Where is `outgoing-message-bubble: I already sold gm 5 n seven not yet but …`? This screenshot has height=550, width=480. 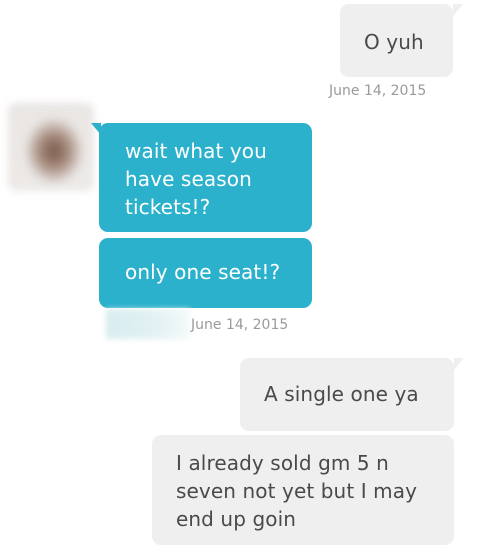
outgoing-message-bubble: I already sold gm 5 n seven not yet but … is located at coordinates (303, 490).